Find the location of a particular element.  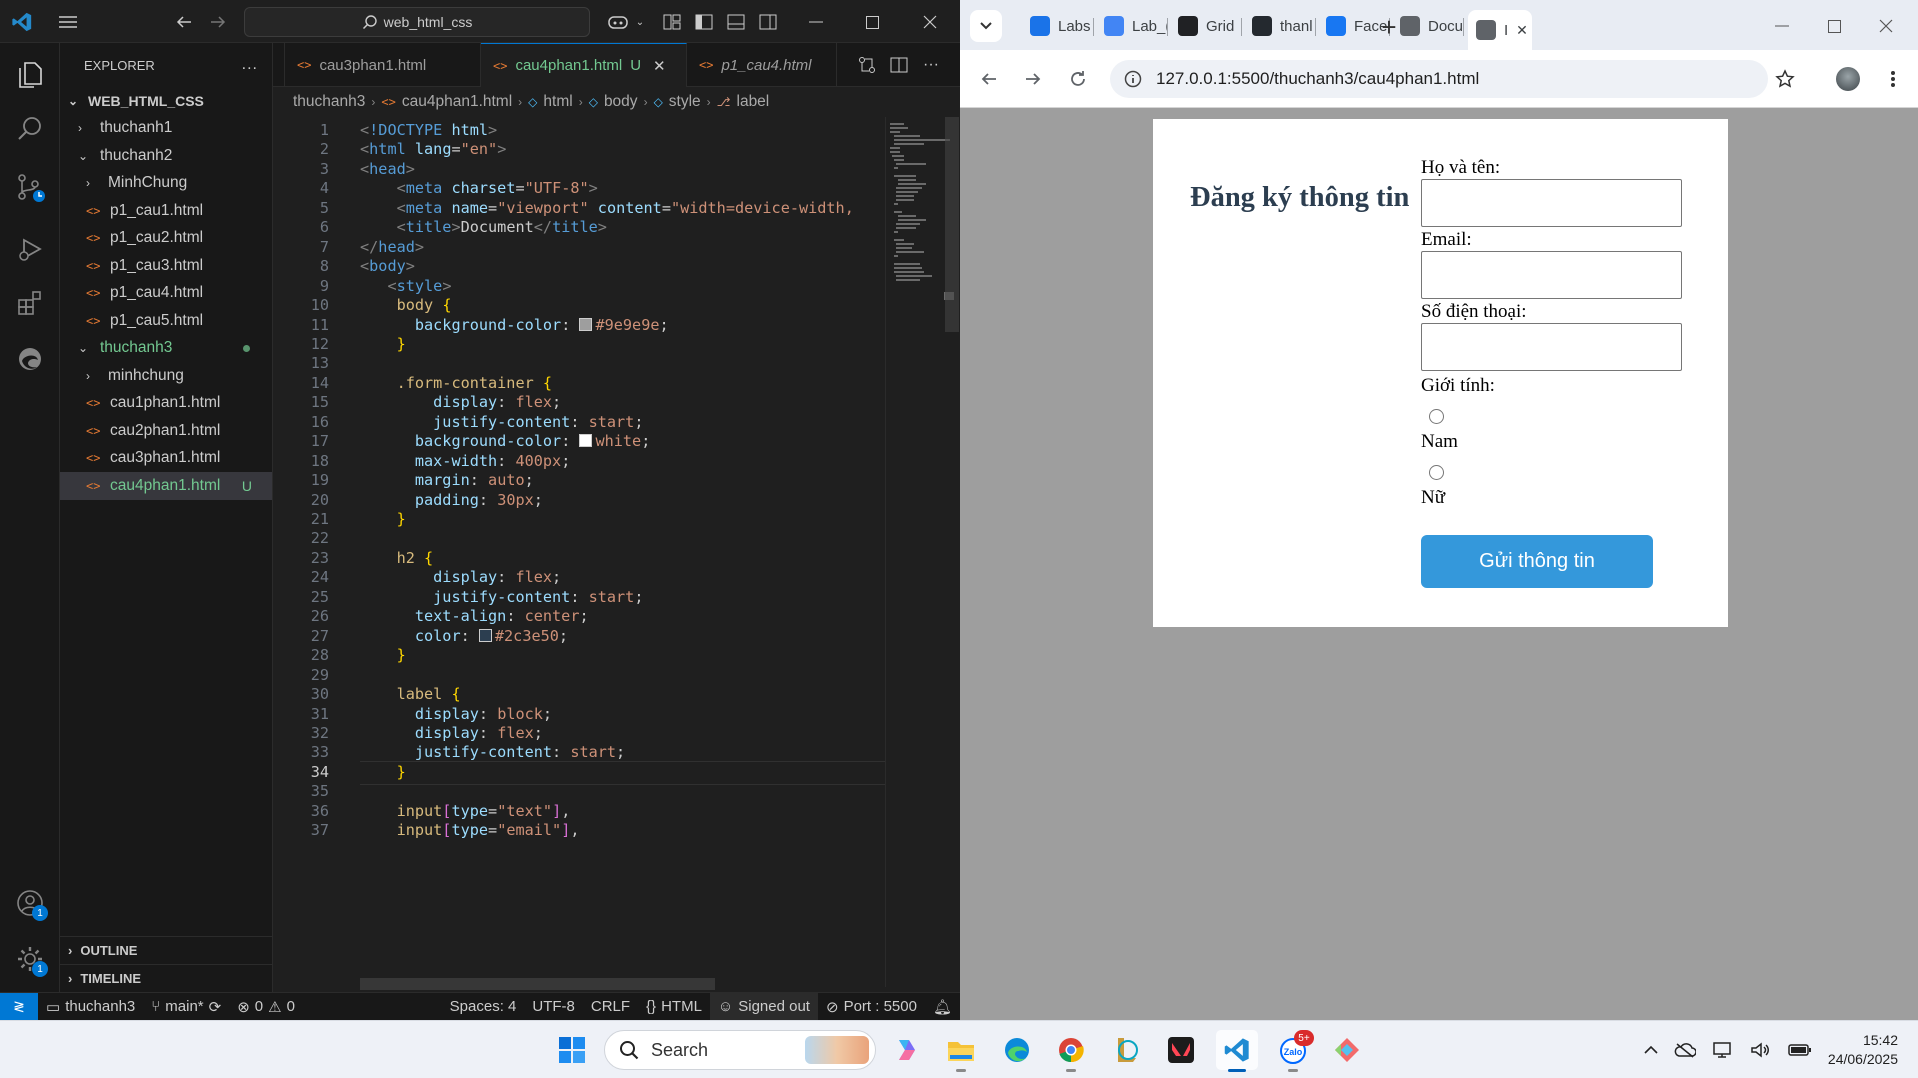

file-item: <> p1_cau2.html is located at coordinates (166, 239).